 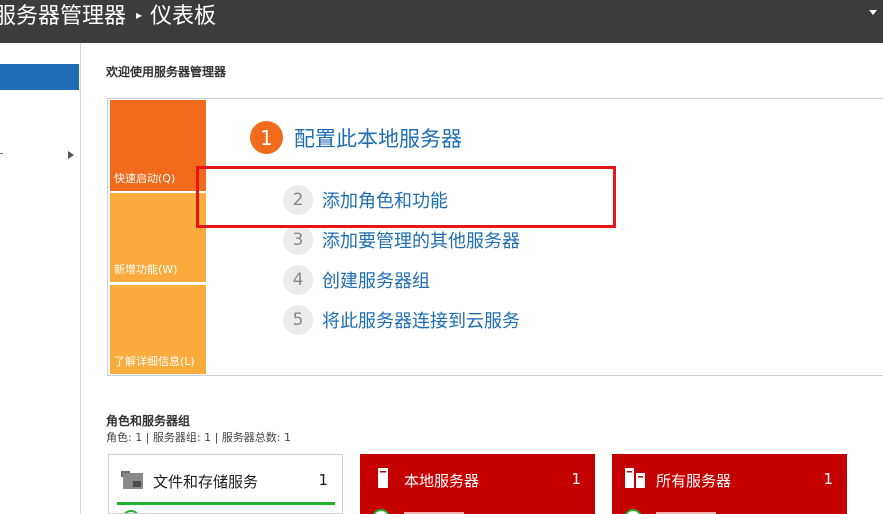 What do you see at coordinates (421, 320) in the screenshot?
I see `step-link: 将此服务器连接到云服务` at bounding box center [421, 320].